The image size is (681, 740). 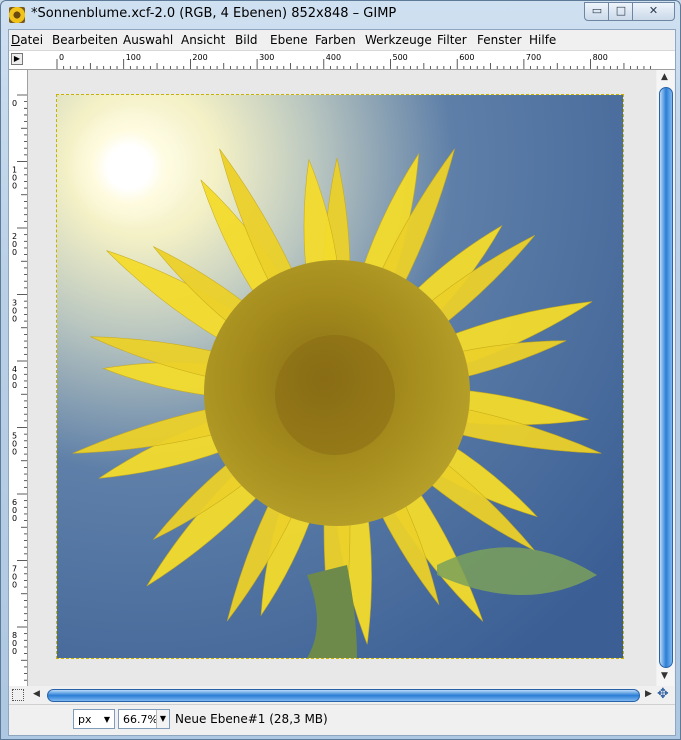 What do you see at coordinates (36, 694) in the screenshot?
I see `scroll-left-icon: ◀` at bounding box center [36, 694].